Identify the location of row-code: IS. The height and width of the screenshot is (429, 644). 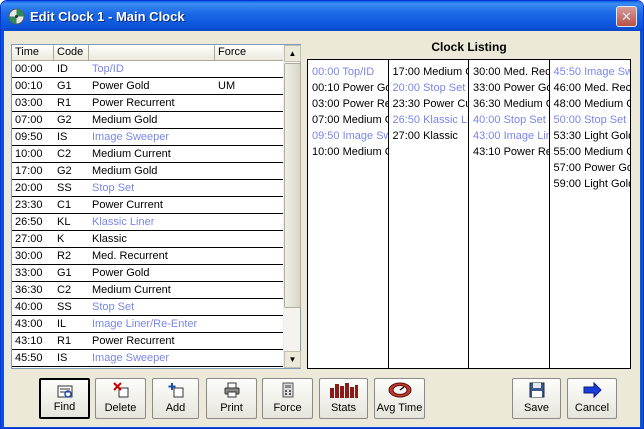
(62, 358).